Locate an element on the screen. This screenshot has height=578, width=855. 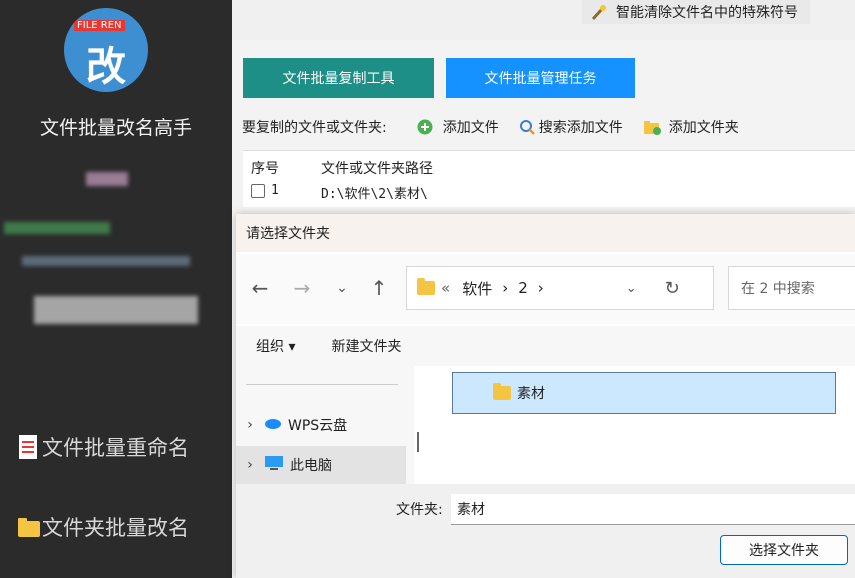
add-file-button: 添加文件 is located at coordinates (458, 127).